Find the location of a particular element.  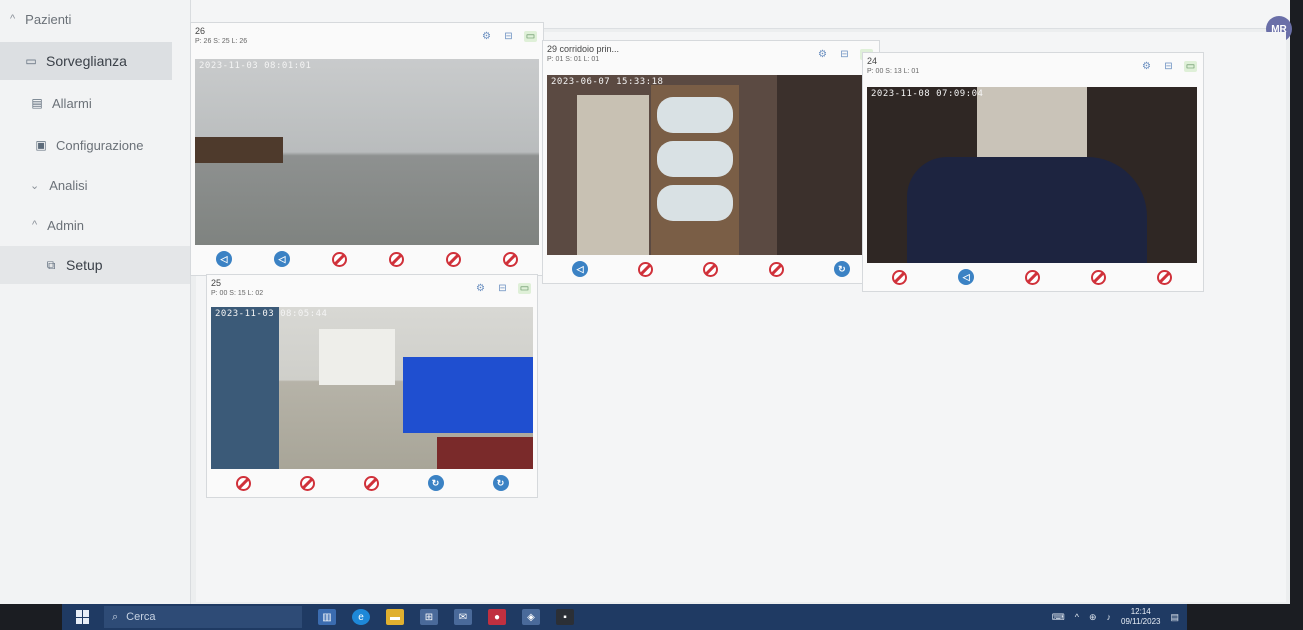

sidebar-item-allarmi: ▤ Allarmi is located at coordinates (110, 103).